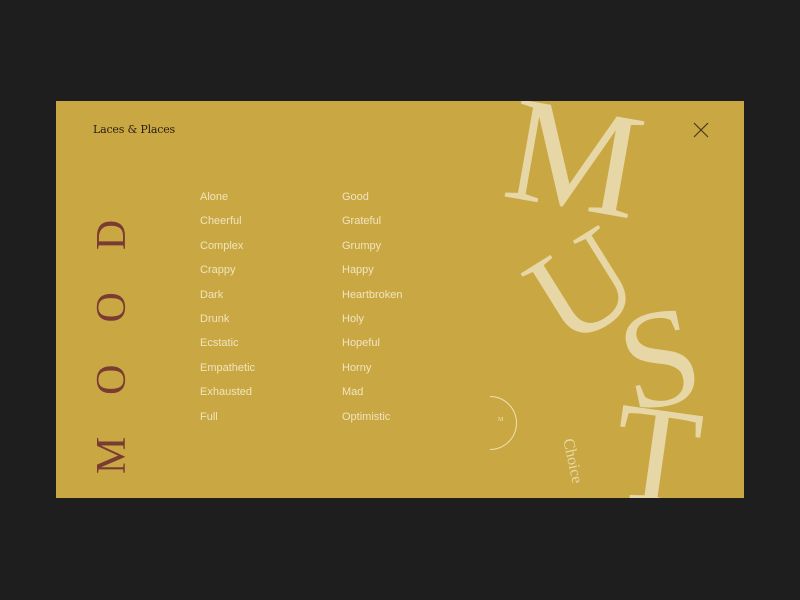 Image resolution: width=800 pixels, height=600 pixels. Describe the element at coordinates (227, 422) in the screenshot. I see `mood-item: Full` at that location.